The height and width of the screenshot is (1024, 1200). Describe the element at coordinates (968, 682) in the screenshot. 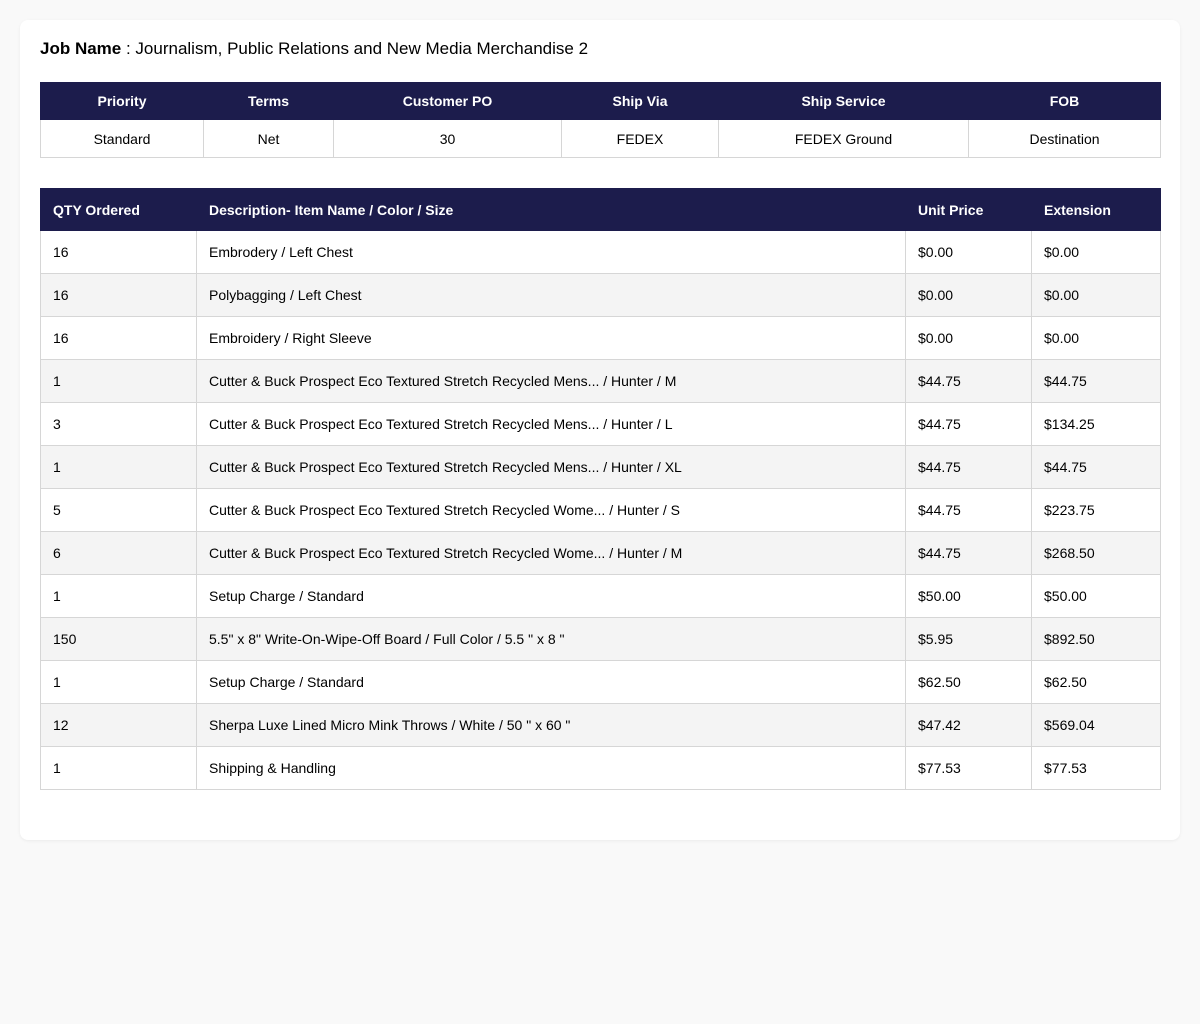

I see `unit-price-cell: $62.50` at that location.